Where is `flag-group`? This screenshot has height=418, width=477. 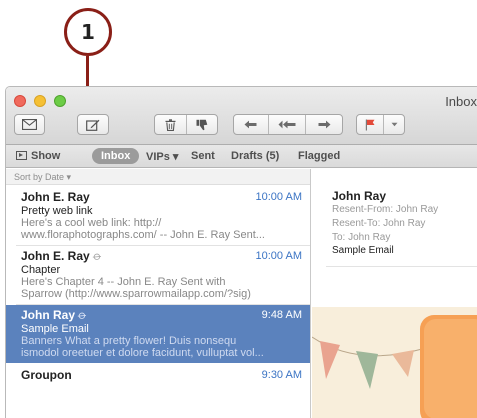 flag-group is located at coordinates (380, 124).